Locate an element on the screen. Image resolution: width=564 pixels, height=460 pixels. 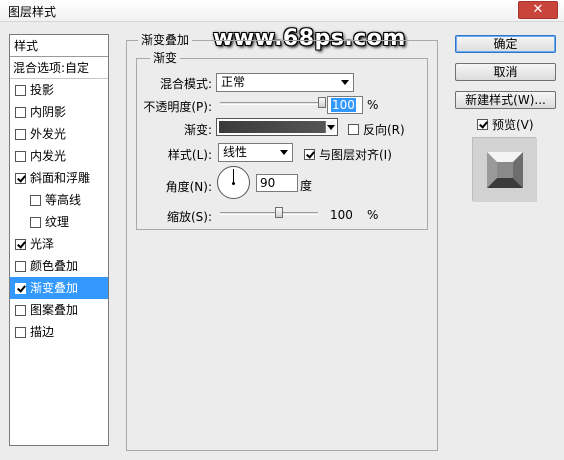
opacity-input: 100 is located at coordinates (345, 105).